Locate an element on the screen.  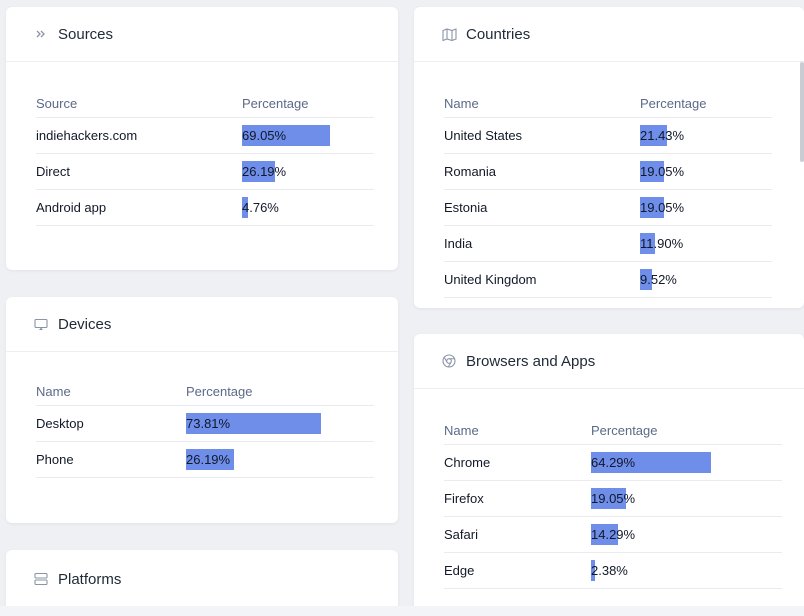
row-name: Safari is located at coordinates (517, 534).